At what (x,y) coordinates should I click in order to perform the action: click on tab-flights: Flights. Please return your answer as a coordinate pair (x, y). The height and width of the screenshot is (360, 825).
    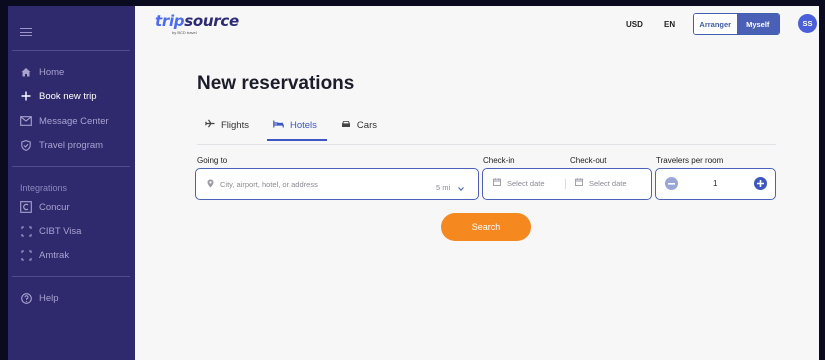
    Looking at the image, I should click on (226, 125).